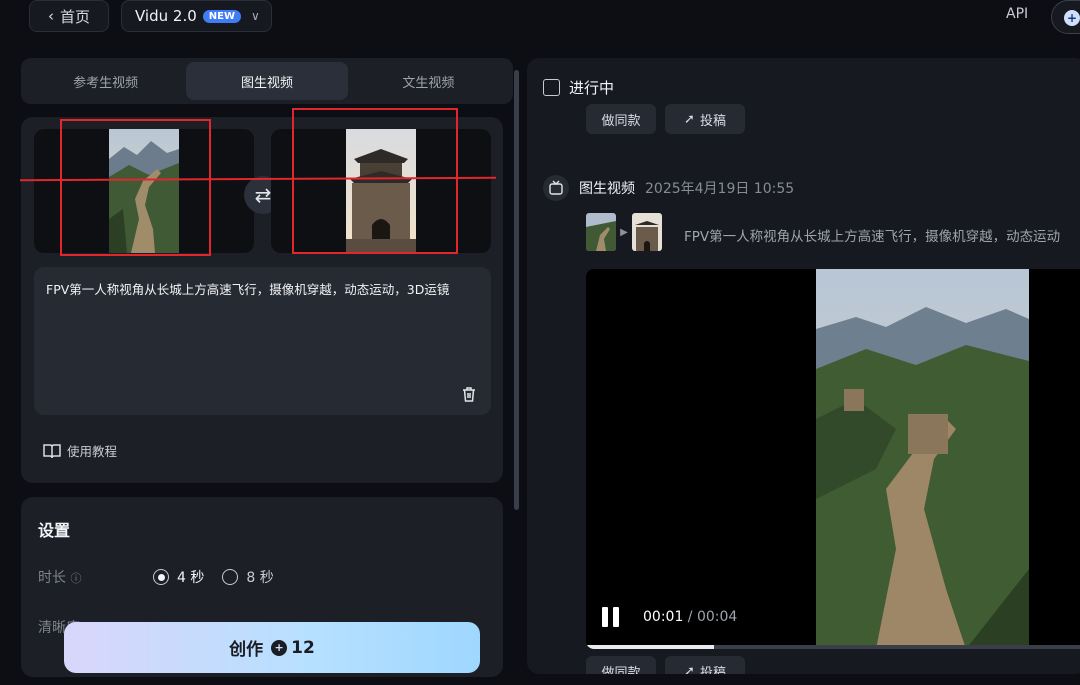  I want to click on model-select: Vidu 2.0 NEW ∨, so click(196, 16).